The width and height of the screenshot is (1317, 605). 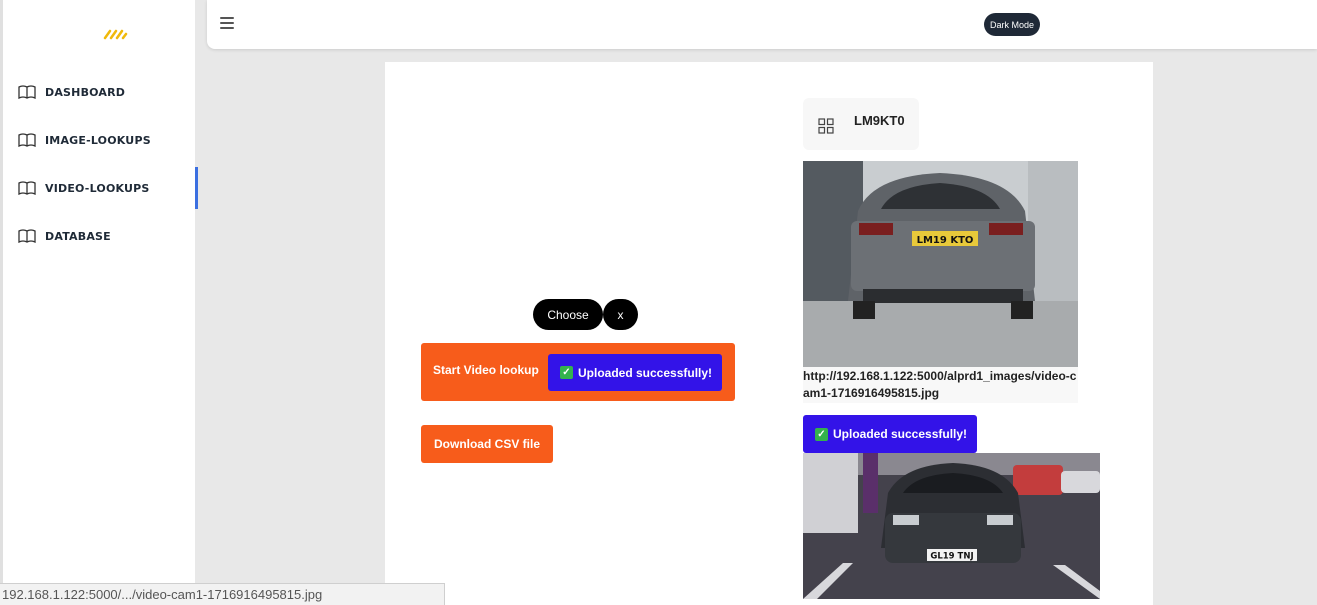 What do you see at coordinates (620, 314) in the screenshot?
I see `clear-file-button: x` at bounding box center [620, 314].